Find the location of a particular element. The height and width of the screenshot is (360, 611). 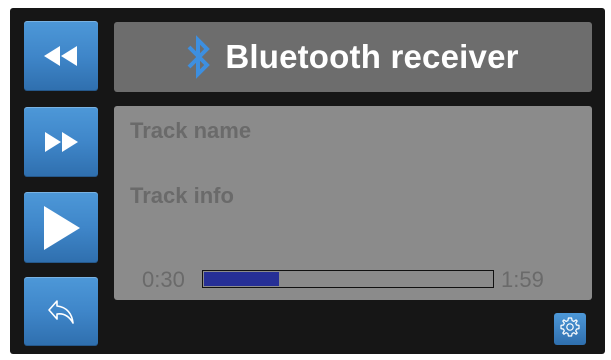

play-button is located at coordinates (61, 227).